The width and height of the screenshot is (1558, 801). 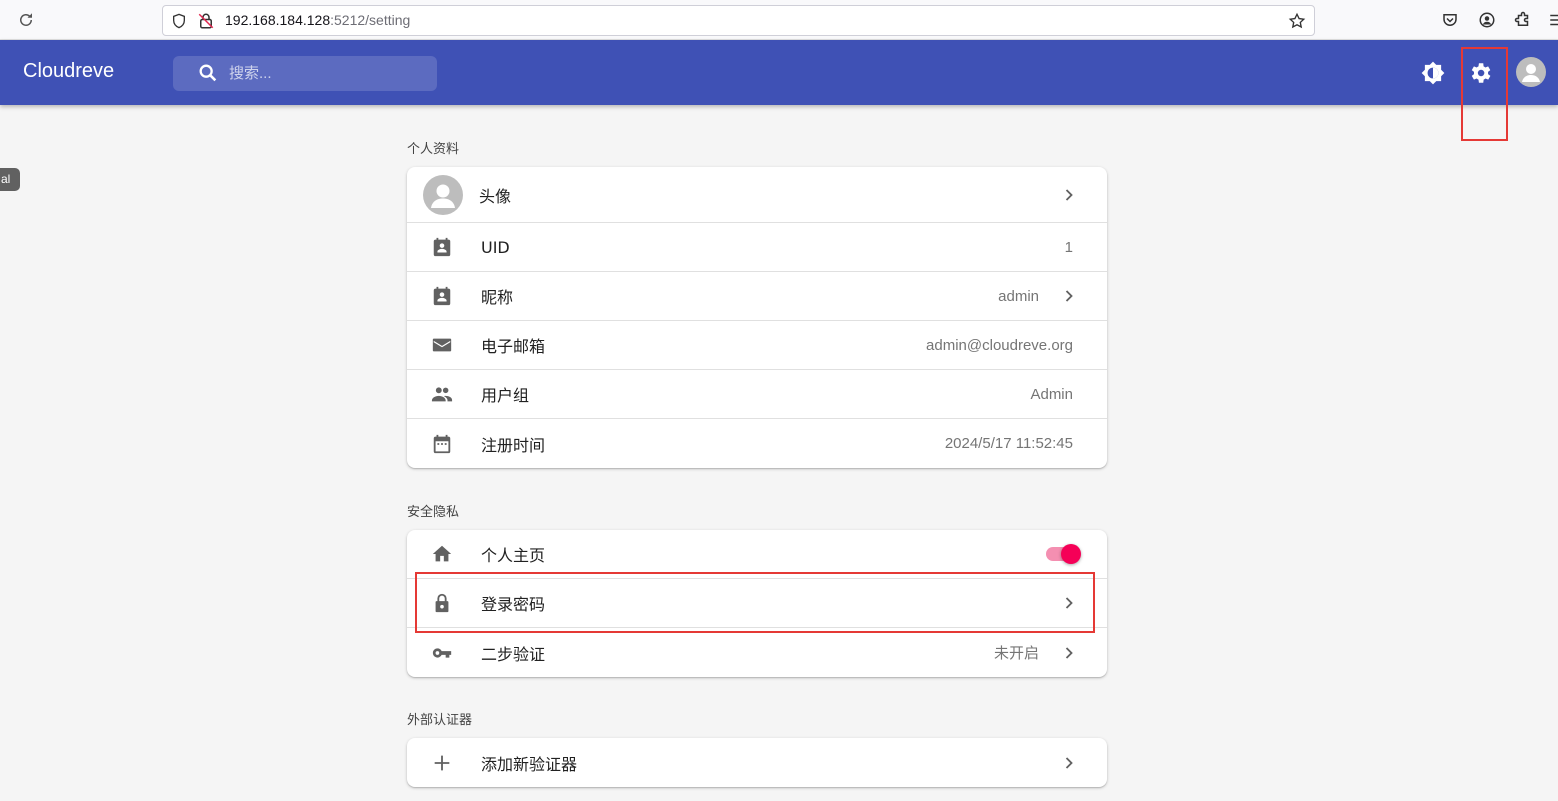 What do you see at coordinates (505, 395) in the screenshot?
I see `user-group-label: 用户组` at bounding box center [505, 395].